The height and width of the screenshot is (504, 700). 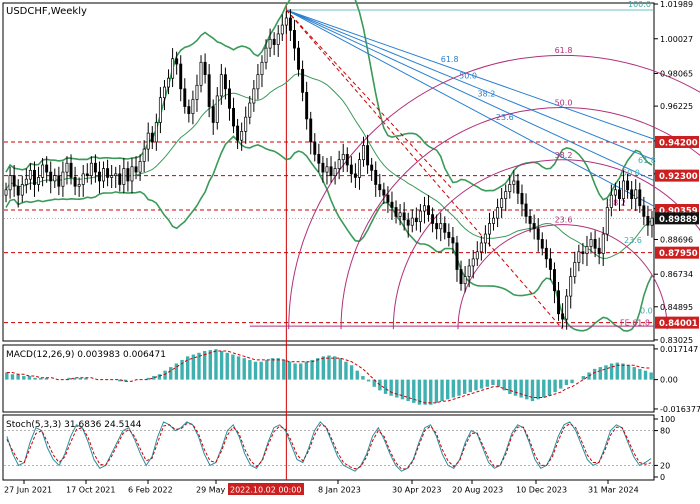 What do you see at coordinates (46, 11) in the screenshot?
I see `symbol-title: USDCHF,Weekly` at bounding box center [46, 11].